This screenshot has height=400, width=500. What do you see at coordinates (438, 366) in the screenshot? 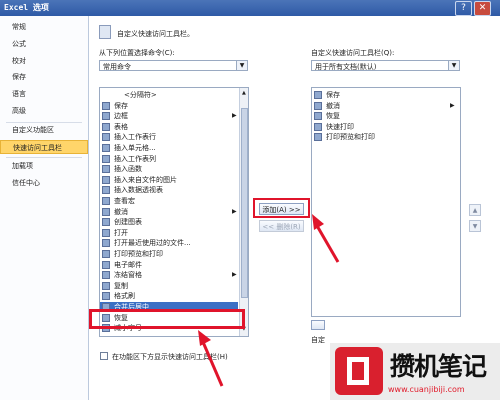
I see `watermark-text: 攒机笔记` at bounding box center [438, 366].